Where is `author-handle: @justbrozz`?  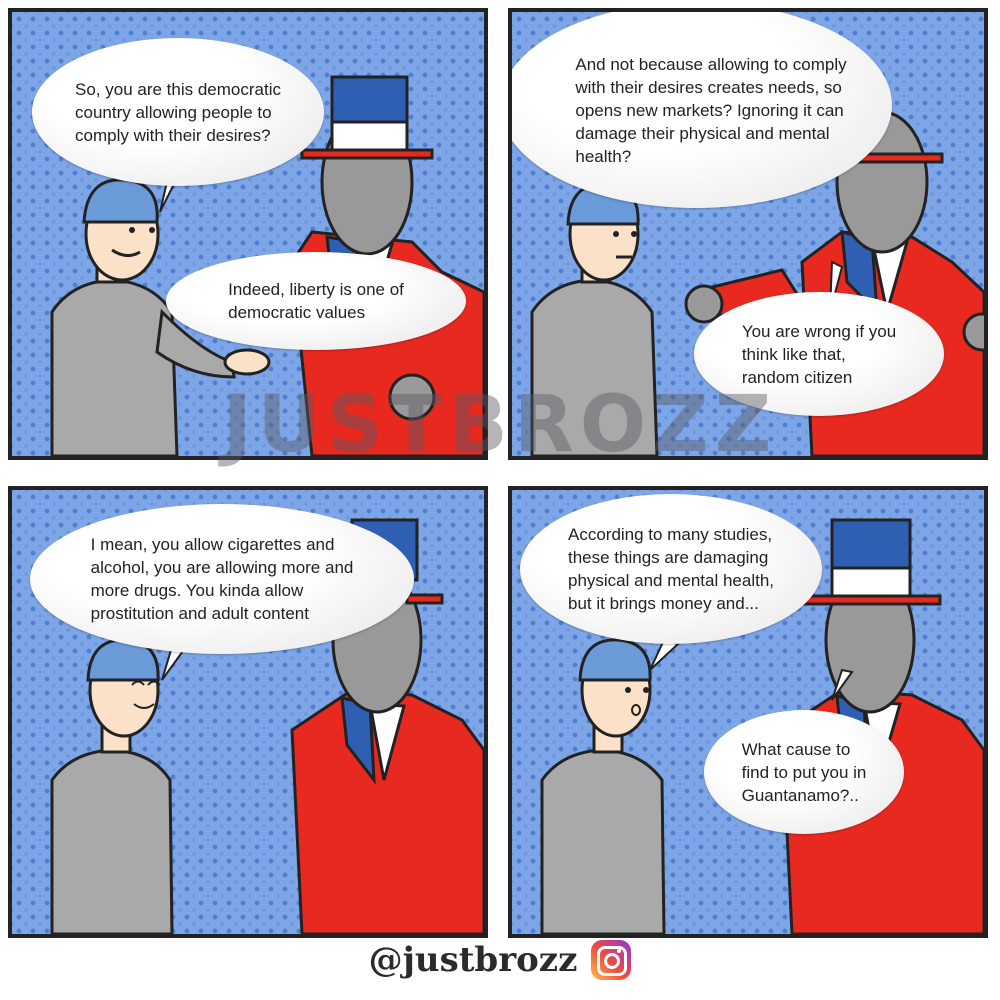 author-handle: @justbrozz is located at coordinates (473, 960).